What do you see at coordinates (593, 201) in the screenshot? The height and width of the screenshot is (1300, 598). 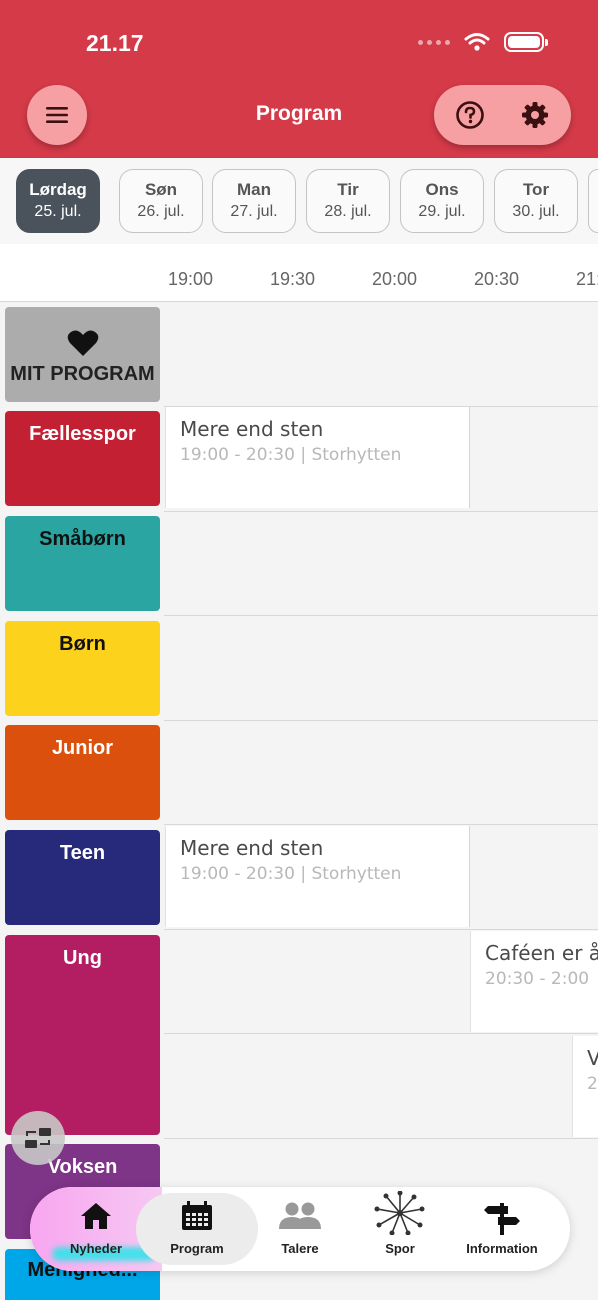 I see `date-chip-partial` at bounding box center [593, 201].